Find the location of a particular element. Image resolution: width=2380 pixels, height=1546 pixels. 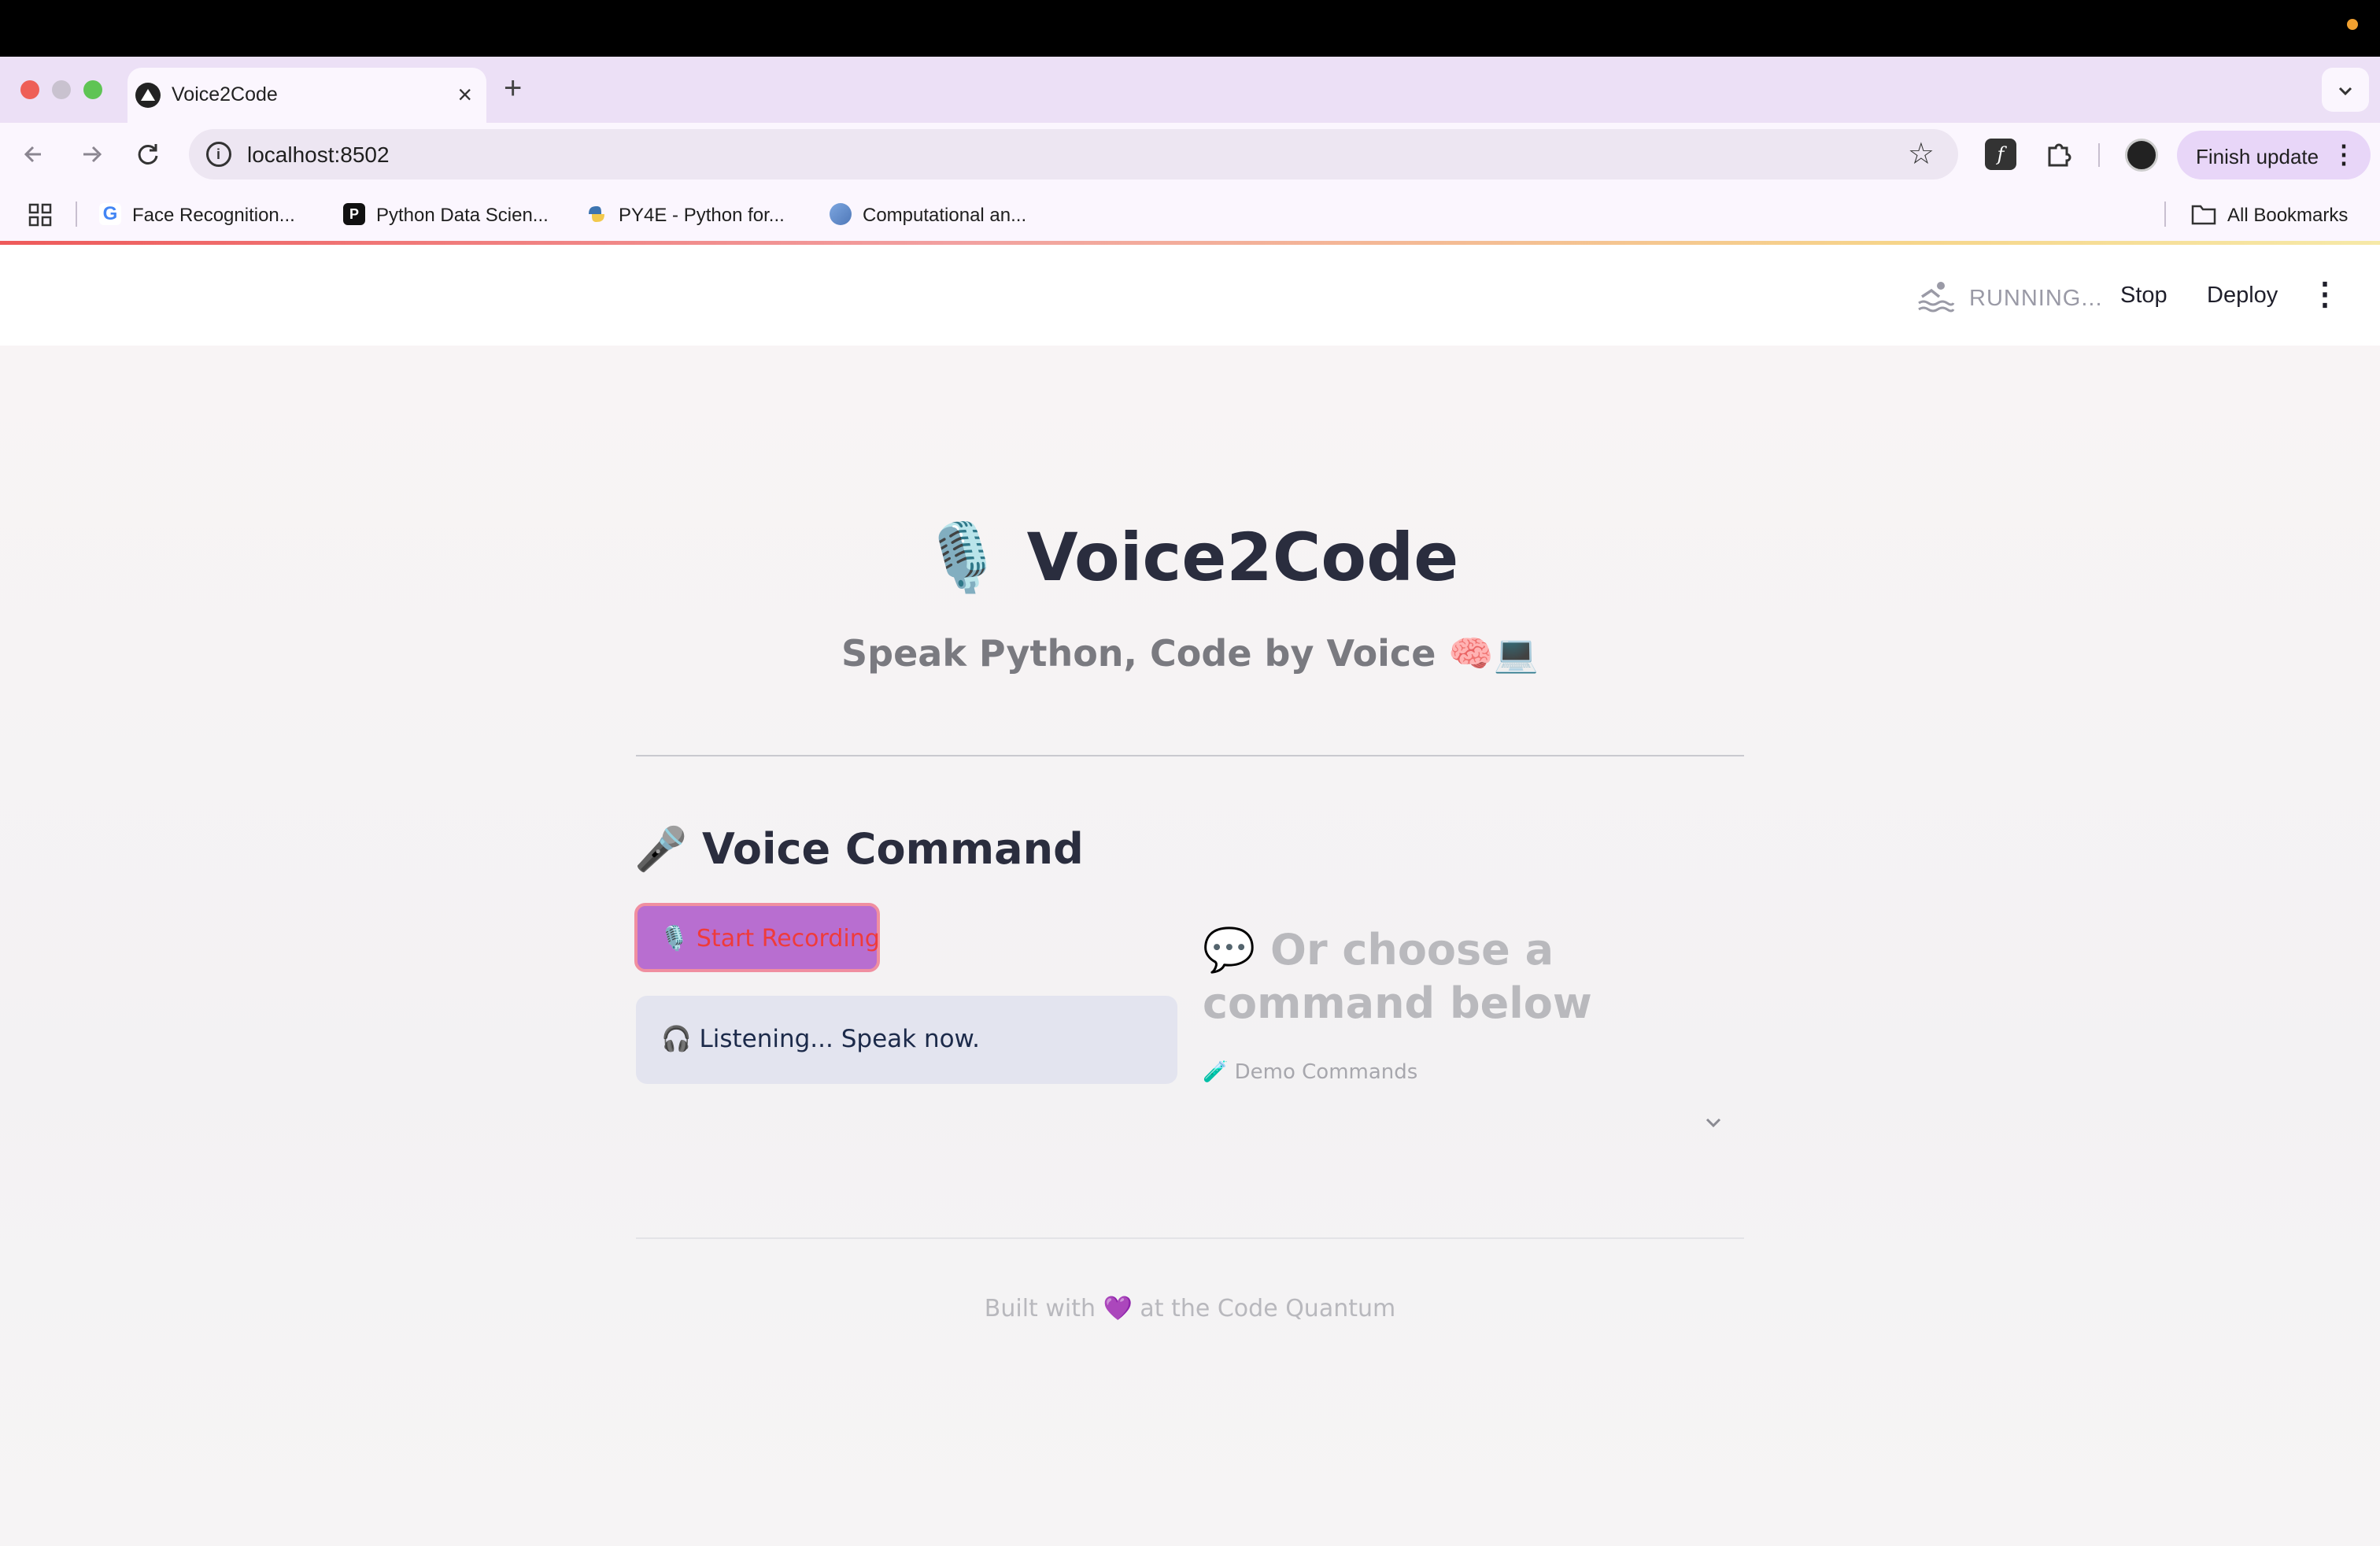

choose-command-heading: 💬 Or choose a command below is located at coordinates (1397, 977).